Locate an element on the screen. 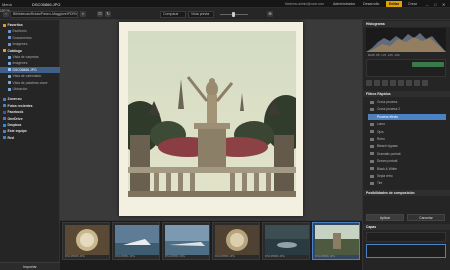 This screenshot has height=270, width=450. menu-button: Menú is located at coordinates (7, 4).